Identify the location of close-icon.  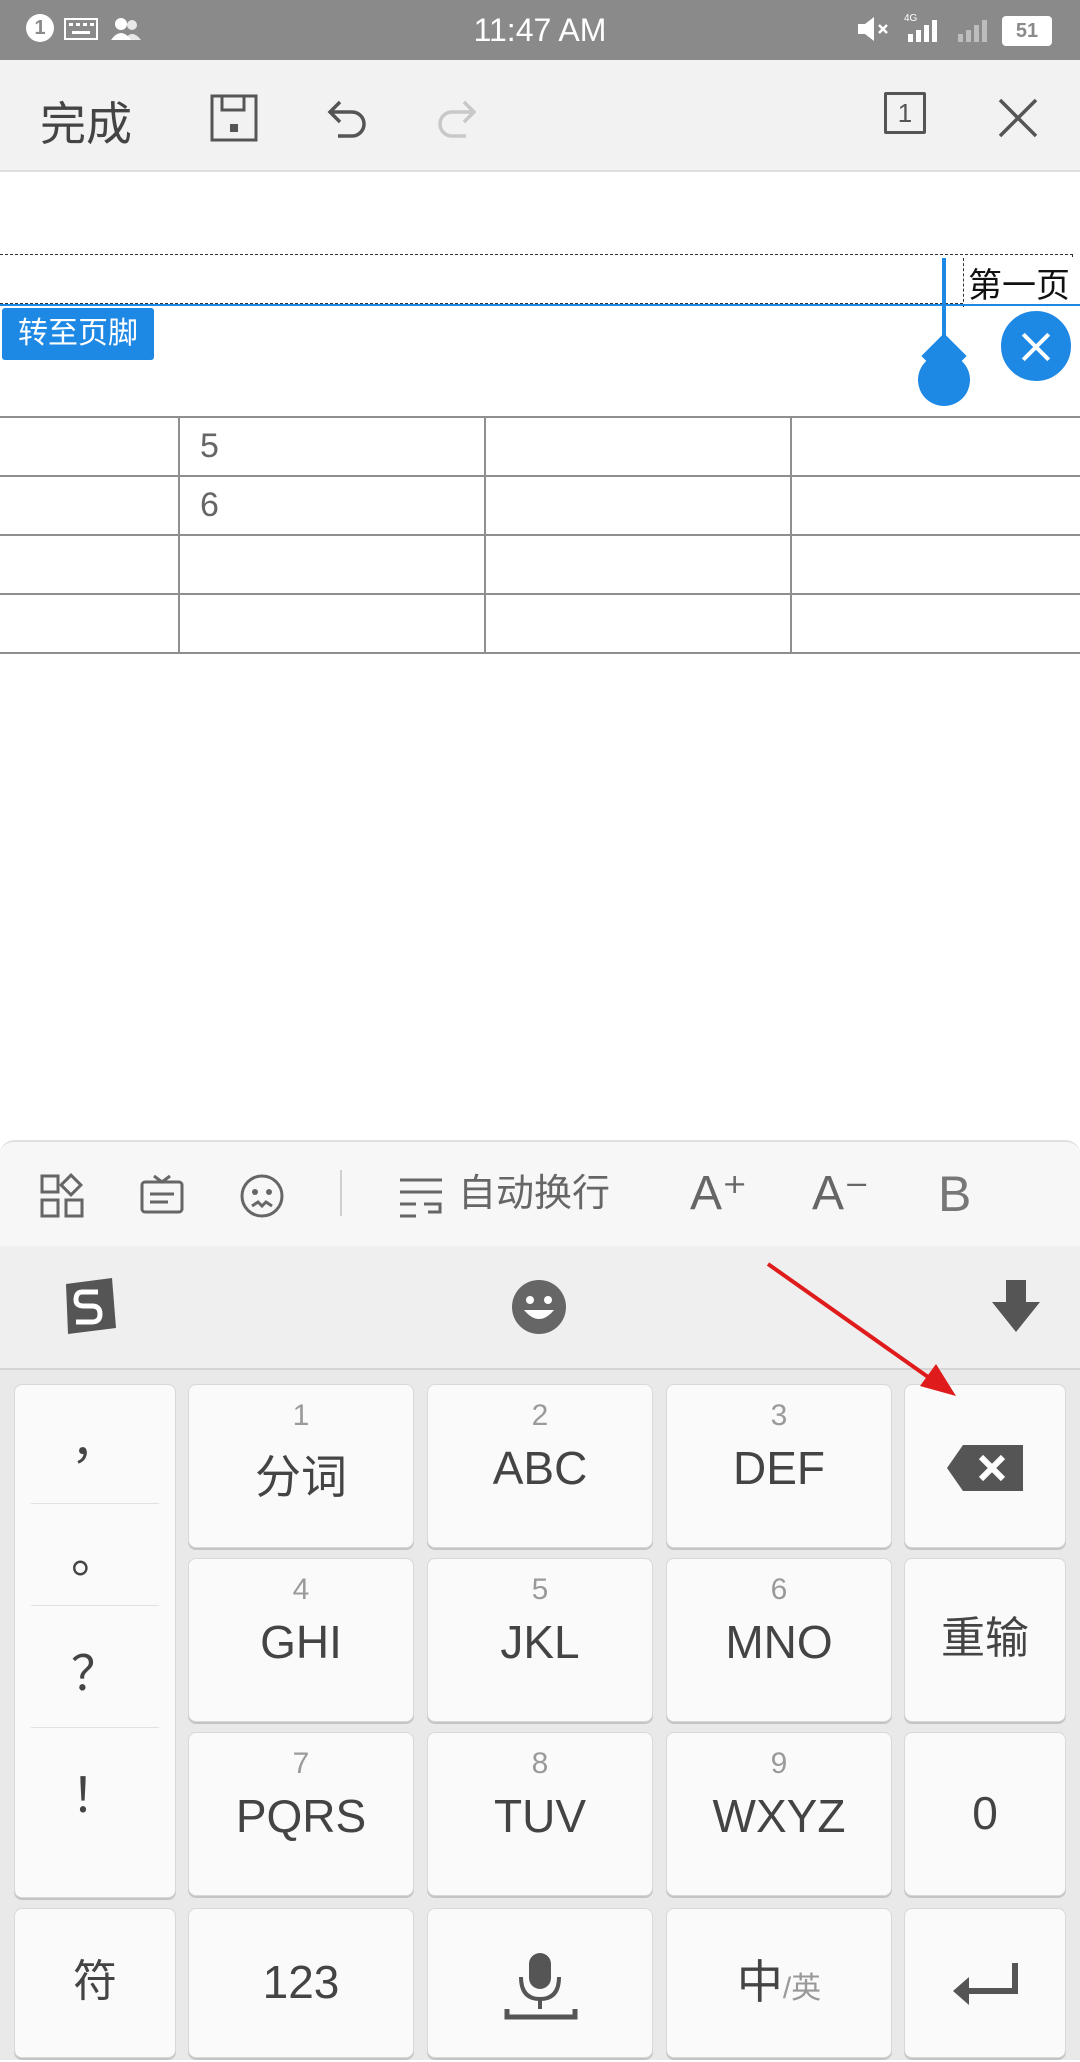
(1018, 118).